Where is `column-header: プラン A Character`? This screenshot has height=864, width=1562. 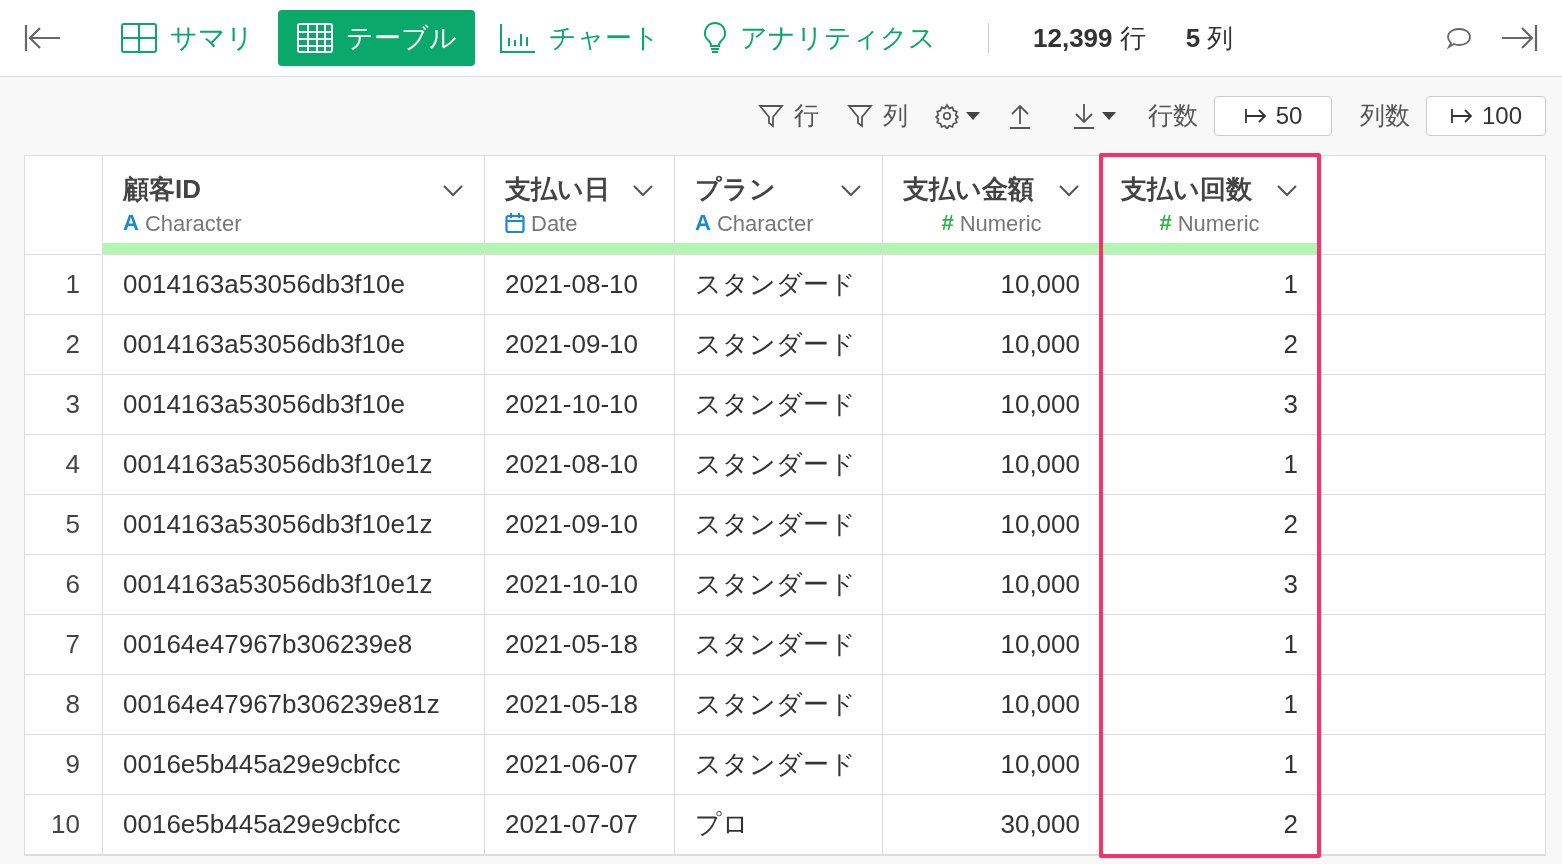
column-header: プラン A Character is located at coordinates (779, 205).